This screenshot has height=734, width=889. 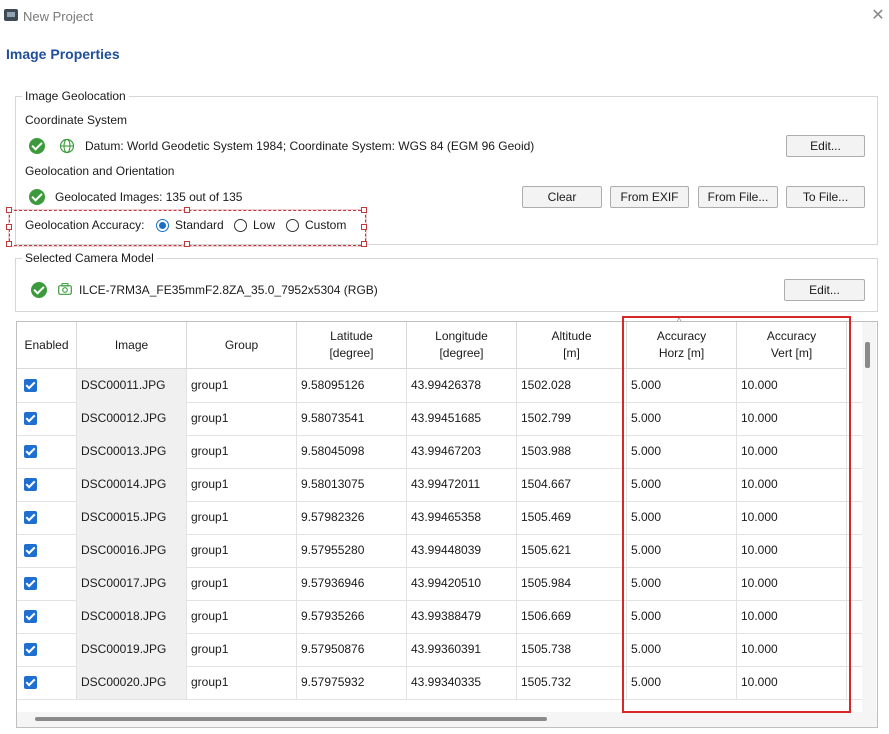 What do you see at coordinates (572, 649) in the screenshot?
I see `cell-altitude: 1505.738` at bounding box center [572, 649].